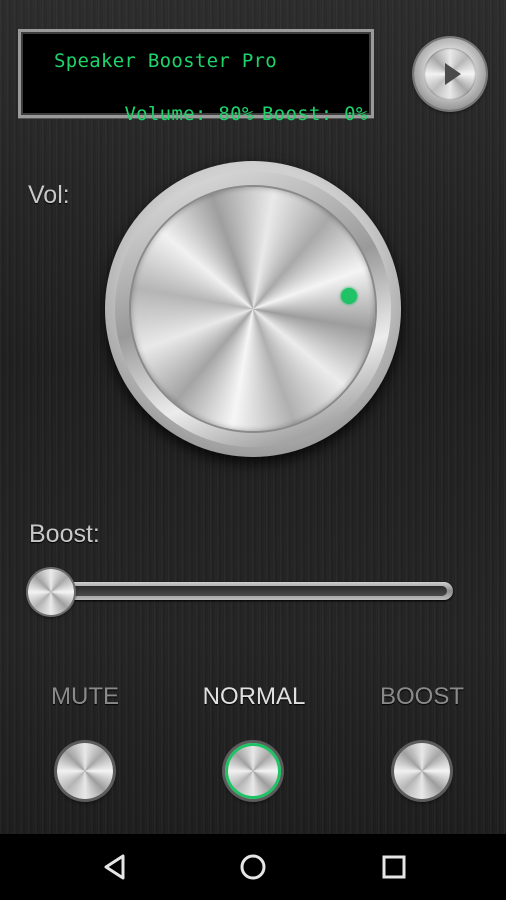 This screenshot has height=900, width=506. What do you see at coordinates (196, 77) in the screenshot?
I see `lcd-display: Speaker Booster Pro Volume: 80% Boost: 0%` at bounding box center [196, 77].